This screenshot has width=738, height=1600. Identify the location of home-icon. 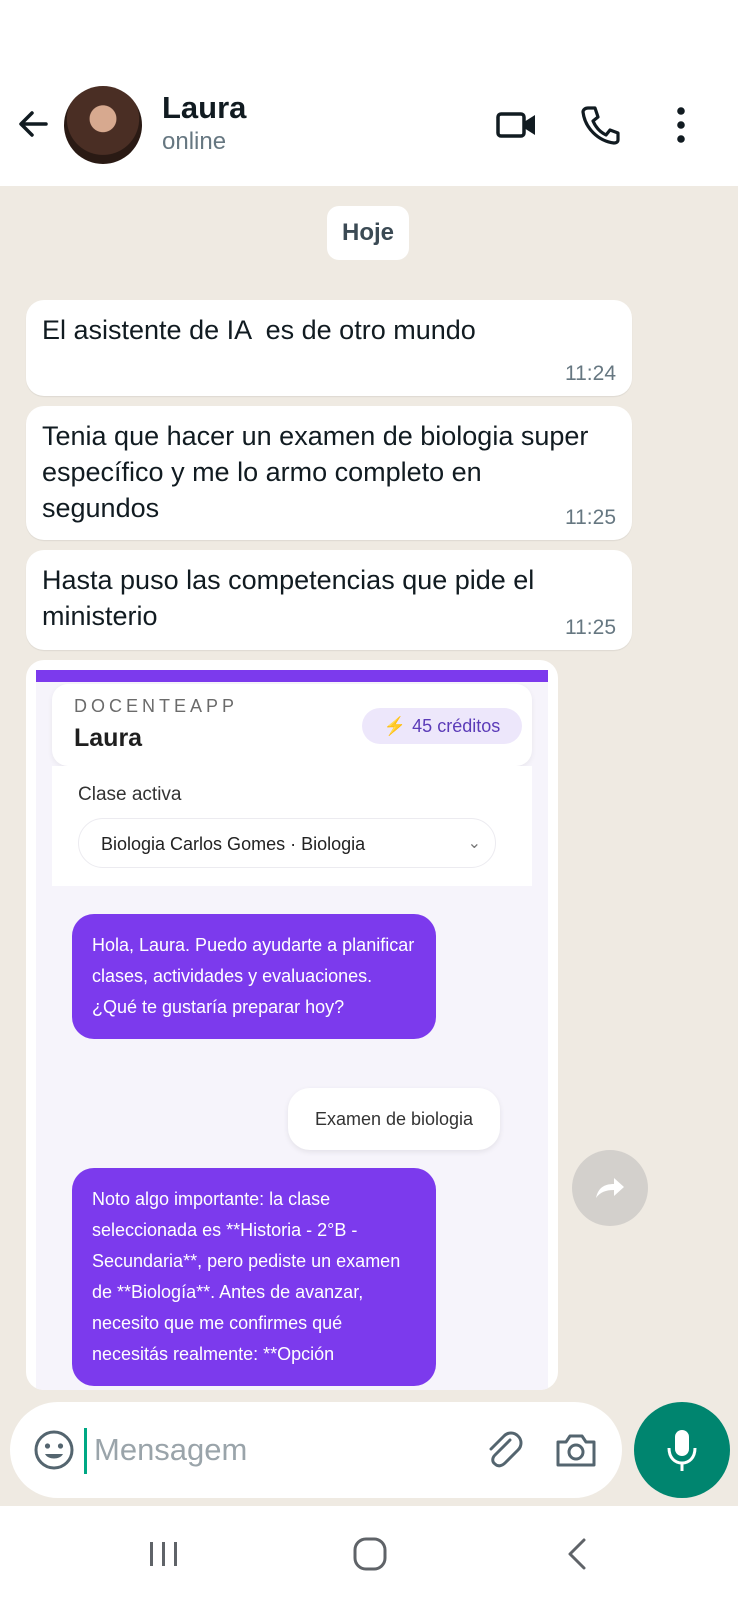
(370, 1554).